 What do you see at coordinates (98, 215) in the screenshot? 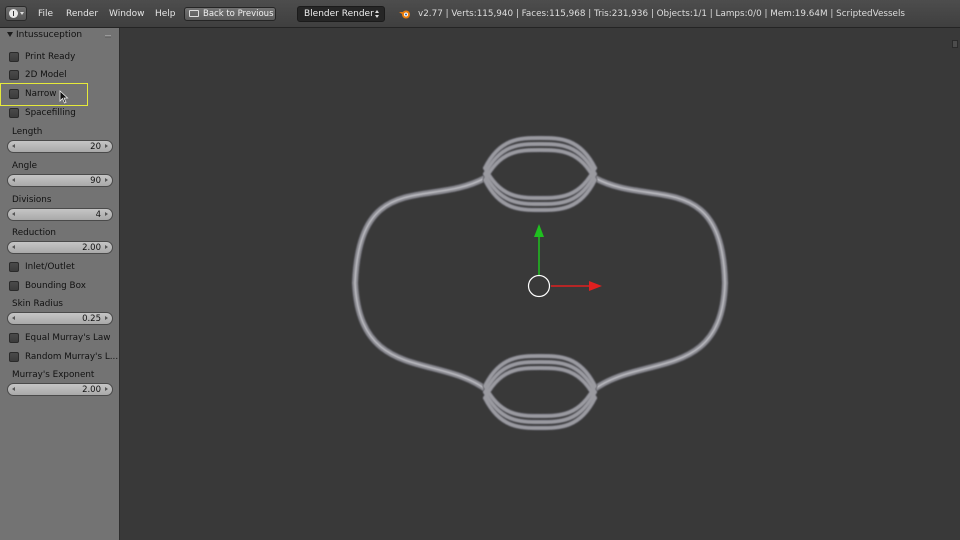
I see `divisions-value: 4` at bounding box center [98, 215].